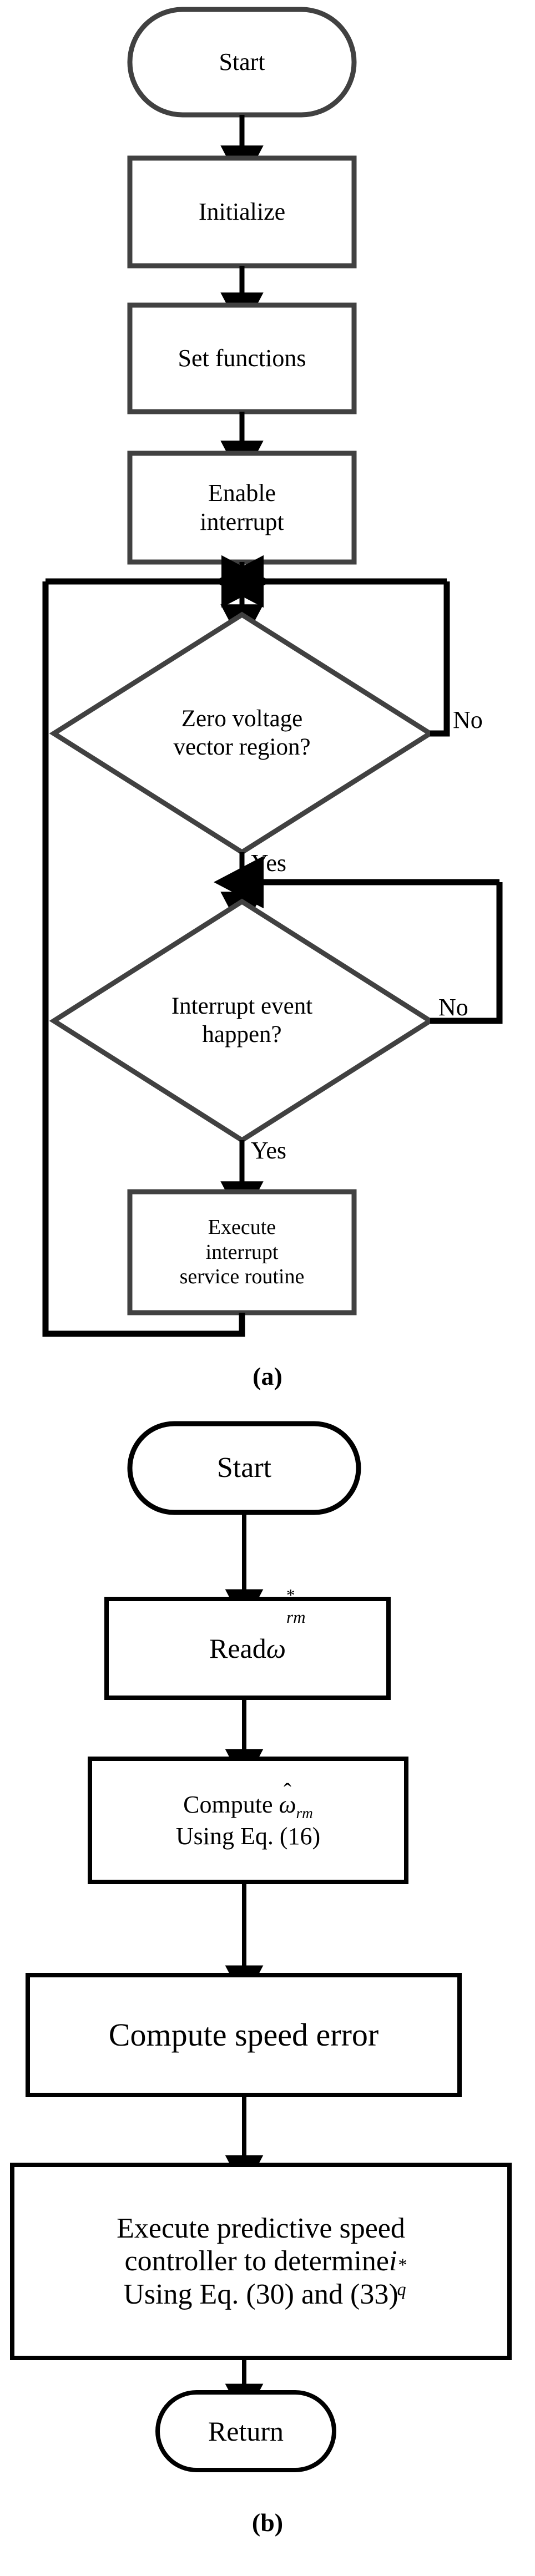 The height and width of the screenshot is (2576, 535). Describe the element at coordinates (269, 1150) in the screenshot. I see `edge-label-interrupt-event-yes: Yes` at that location.